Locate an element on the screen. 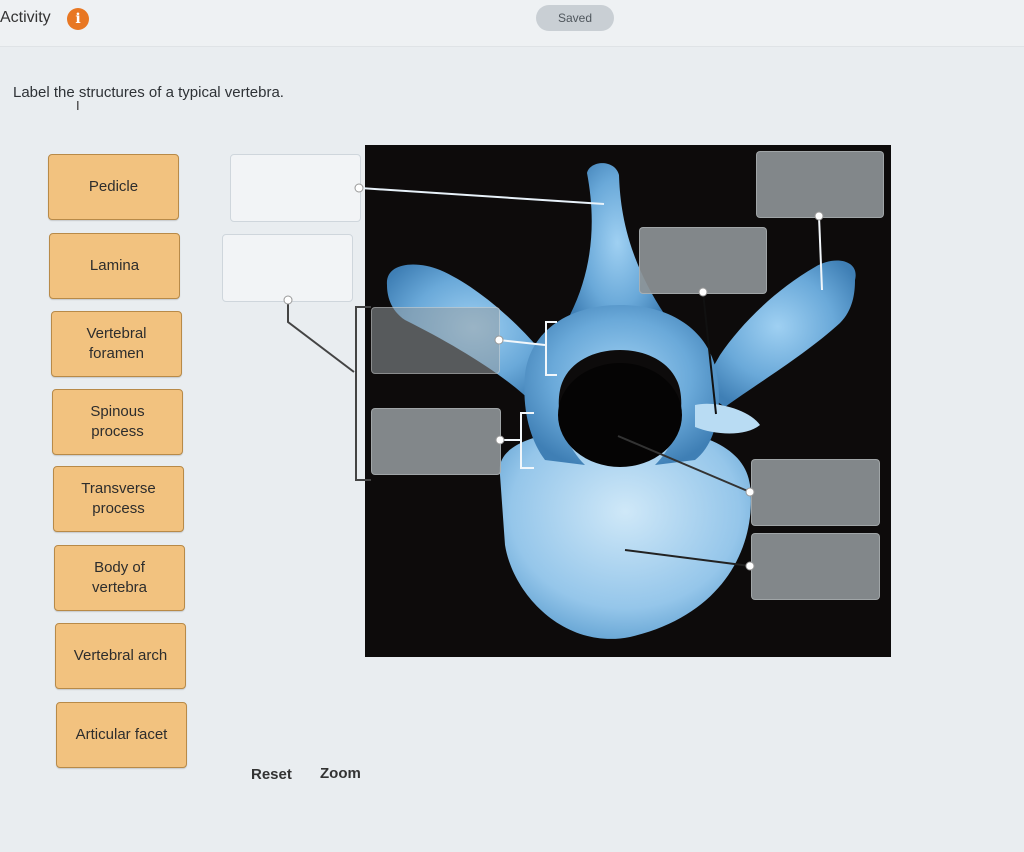 Image resolution: width=1024 pixels, height=852 pixels. label-chip-vertebral-foramen: Vertebral foramen is located at coordinates (116, 344).